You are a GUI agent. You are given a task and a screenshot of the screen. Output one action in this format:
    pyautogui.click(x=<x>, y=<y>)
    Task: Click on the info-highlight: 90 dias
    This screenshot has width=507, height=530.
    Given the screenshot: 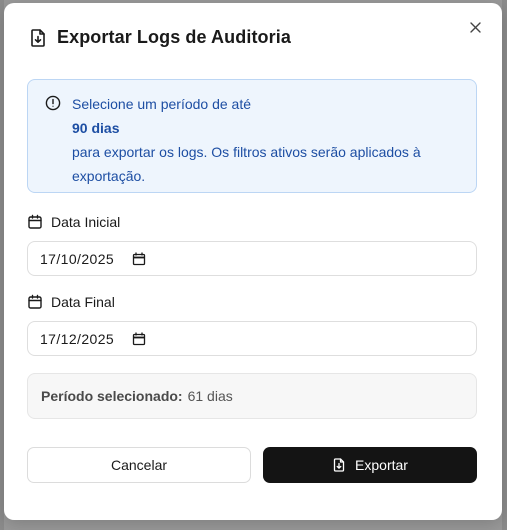 What is the action you would take?
    pyautogui.click(x=96, y=128)
    